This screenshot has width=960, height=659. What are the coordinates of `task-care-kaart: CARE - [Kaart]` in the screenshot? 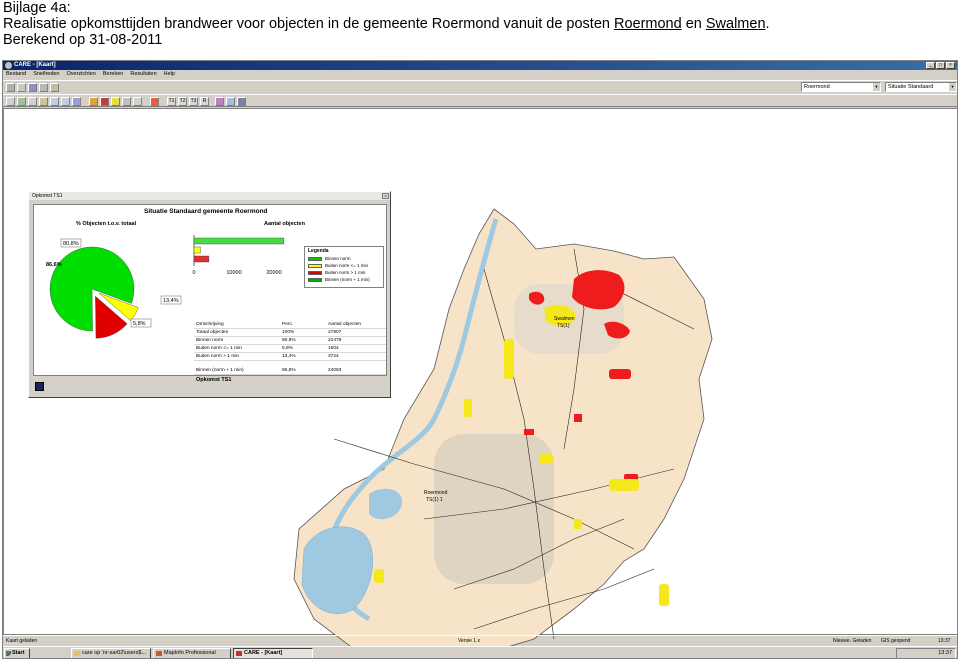 It's located at (273, 653).